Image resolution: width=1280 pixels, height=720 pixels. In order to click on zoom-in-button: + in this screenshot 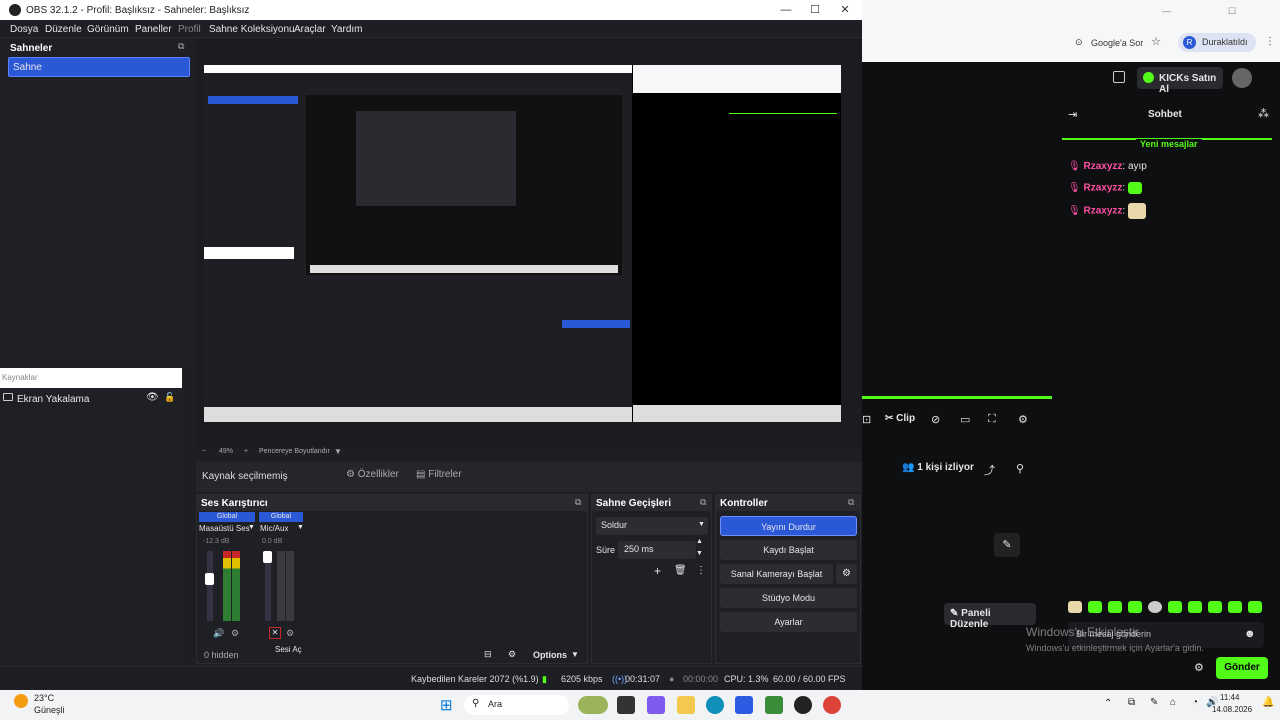, I will do `click(246, 451)`.